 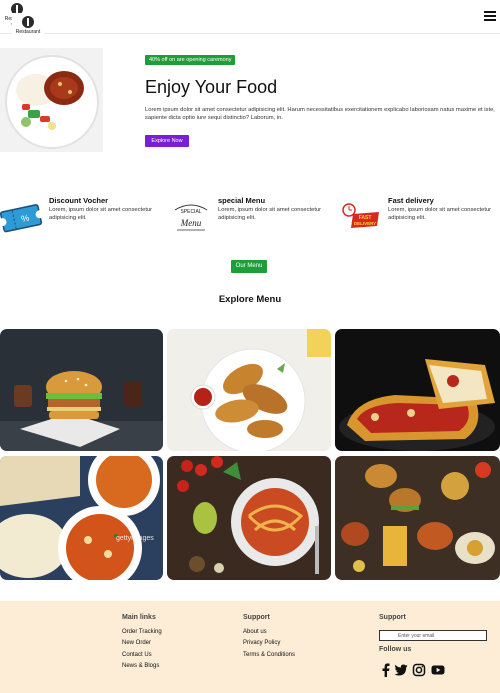 I want to click on footer-link-privacy-policy: Privacy Policy, so click(x=261, y=643).